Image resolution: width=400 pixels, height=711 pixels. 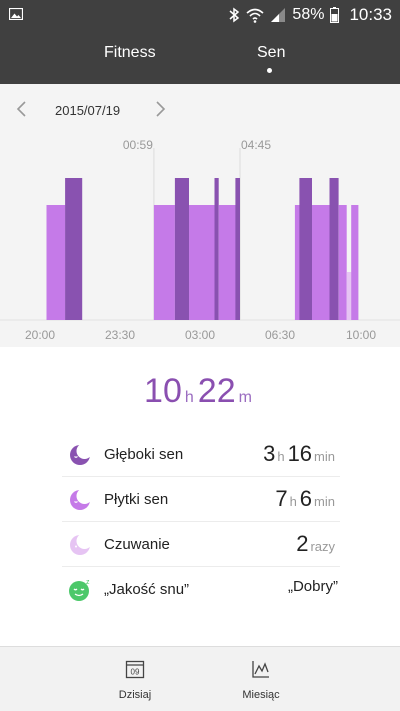 I want to click on previous-day-button, so click(x=22, y=109).